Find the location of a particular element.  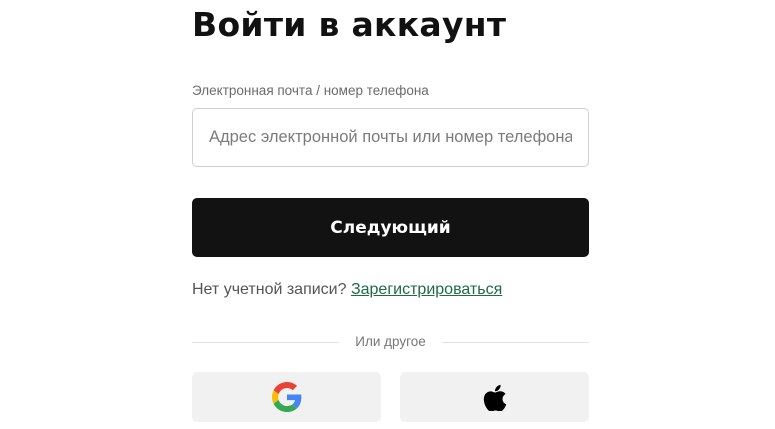

next-button: Следующий is located at coordinates (390, 227).